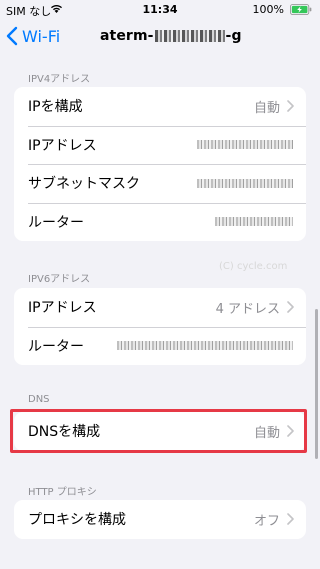 Image resolution: width=320 pixels, height=569 pixels. Describe the element at coordinates (160, 106) in the screenshot. I see `ip-config-row: IPを構成 自動` at that location.